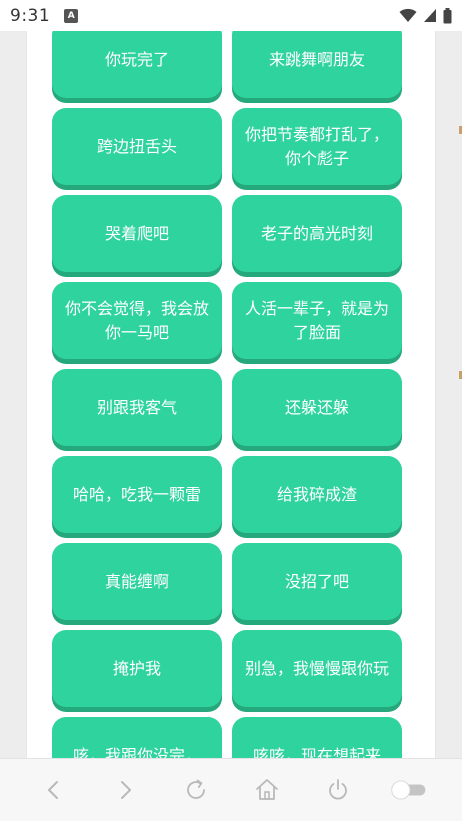  Describe the element at coordinates (71, 15) in the screenshot. I see `notification-icon: A` at that location.